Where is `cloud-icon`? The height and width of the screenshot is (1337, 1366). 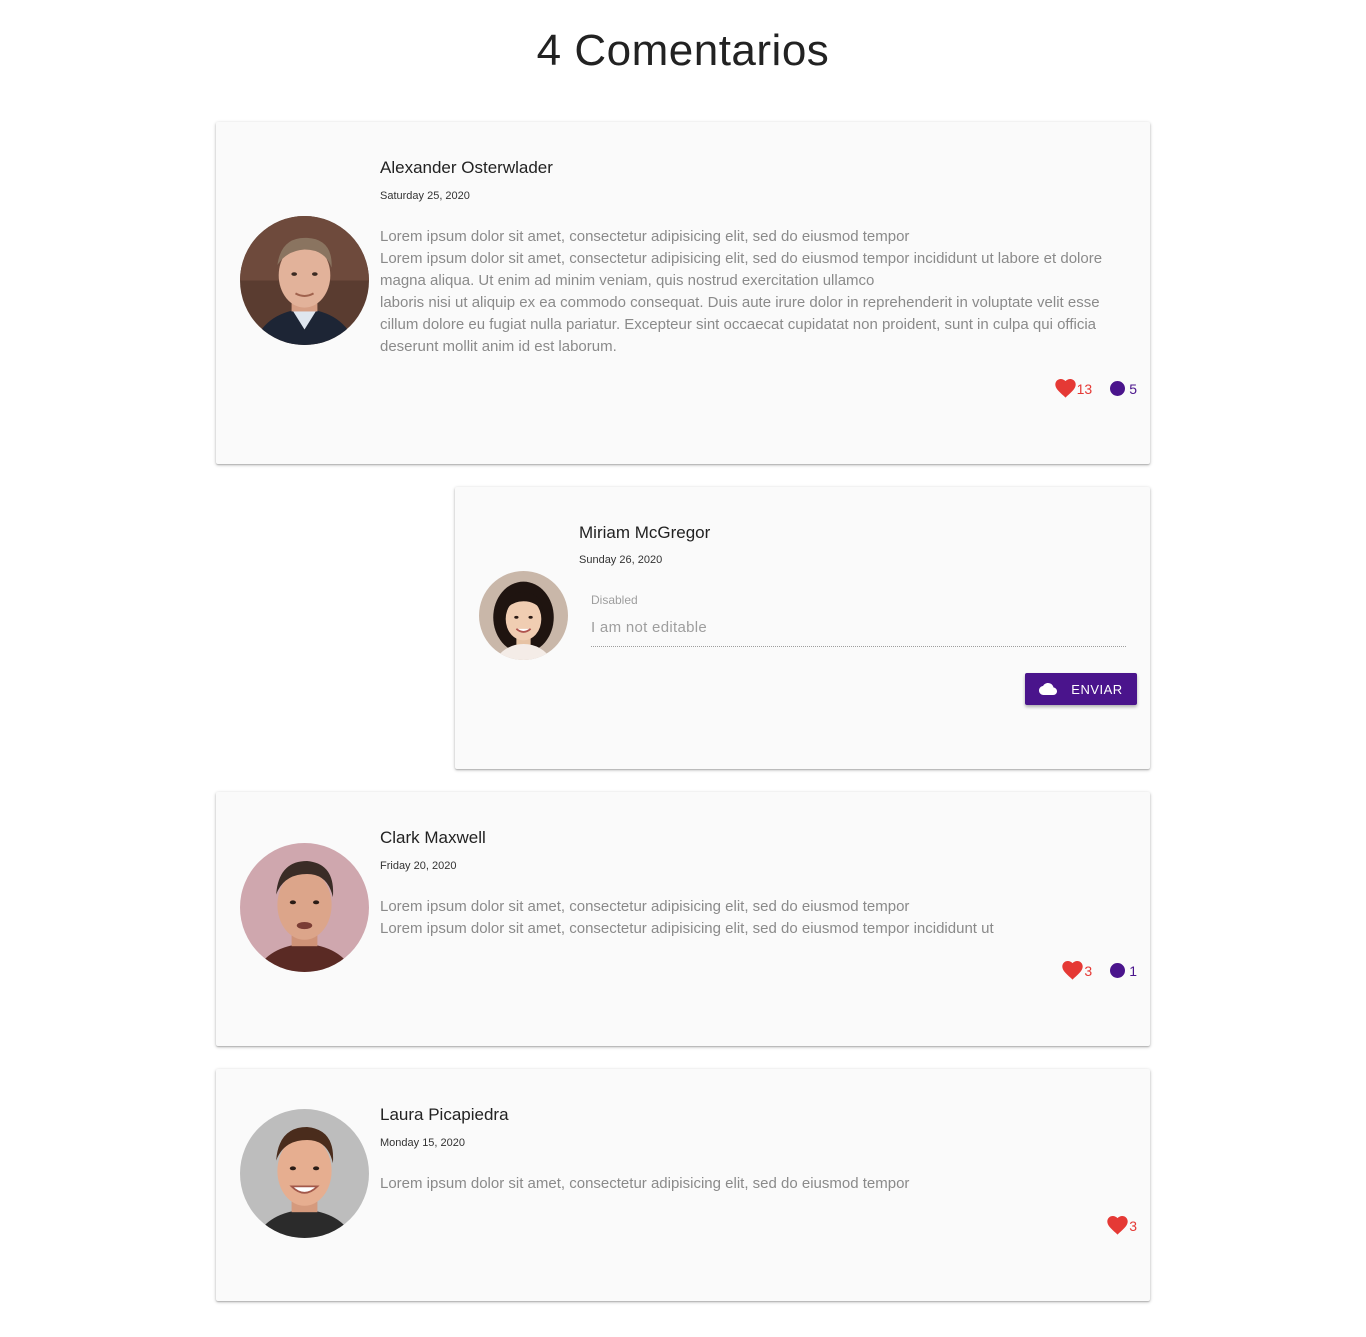
cloud-icon is located at coordinates (1048, 689).